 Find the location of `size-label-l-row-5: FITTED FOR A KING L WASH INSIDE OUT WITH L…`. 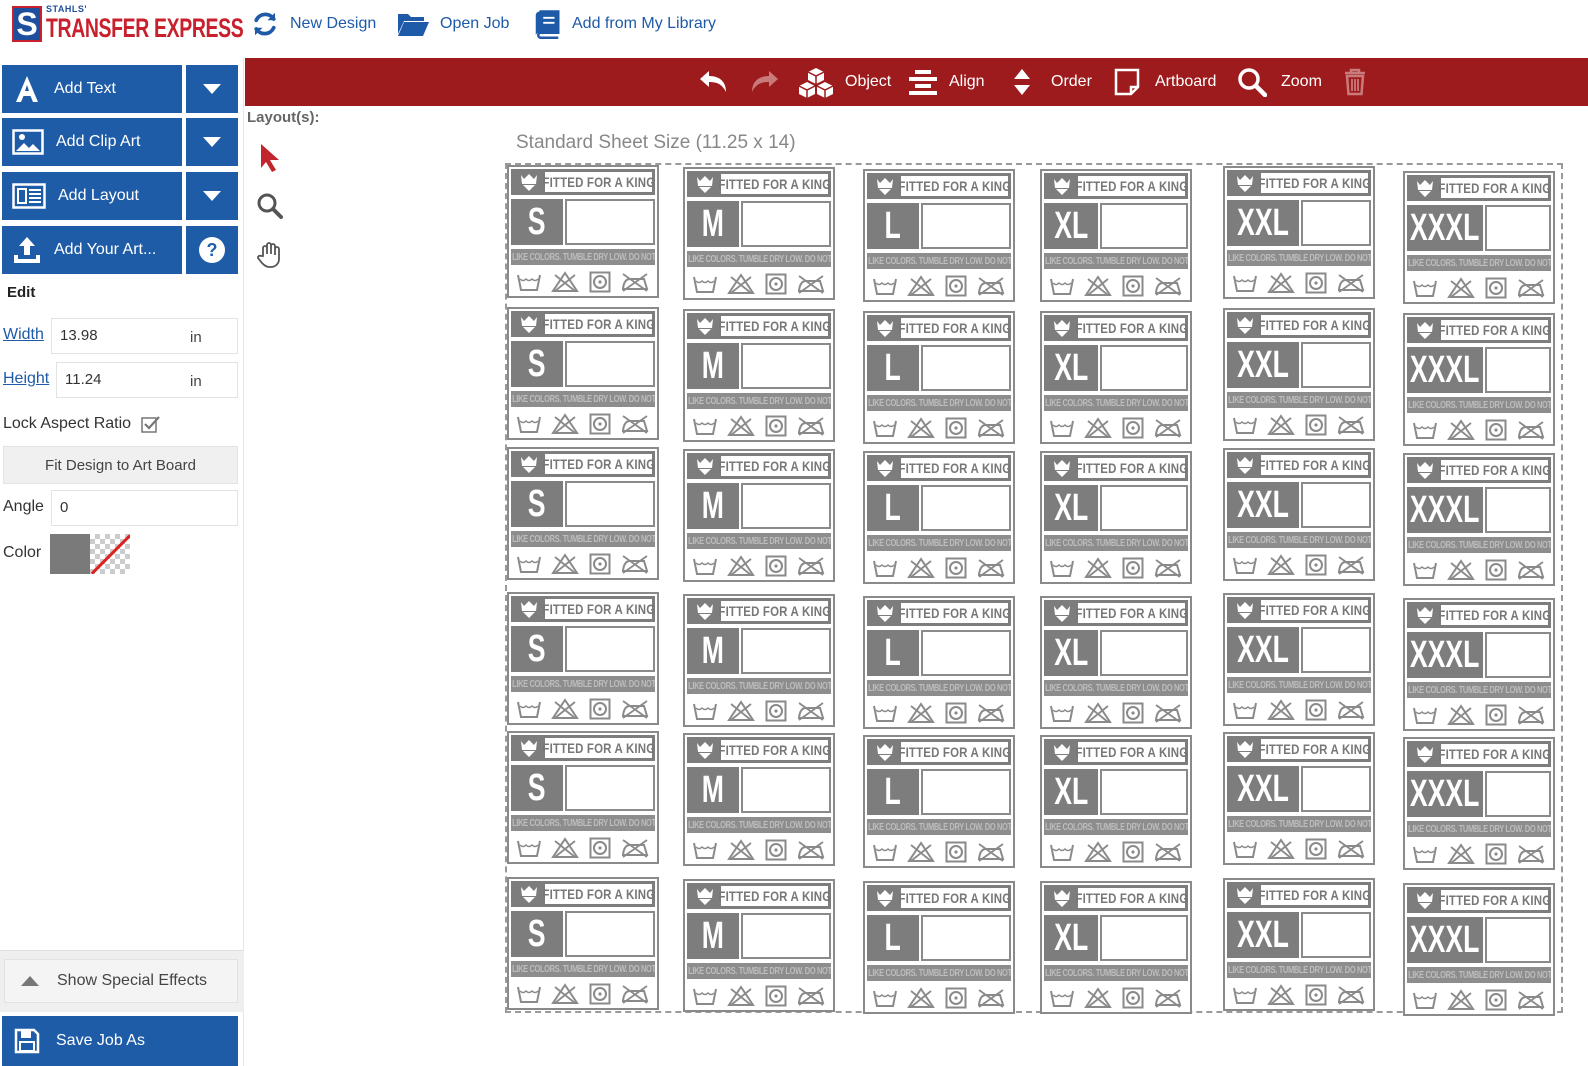

size-label-l-row-5: FITTED FOR A KING L WASH INSIDE OUT WITH L… is located at coordinates (939, 801).